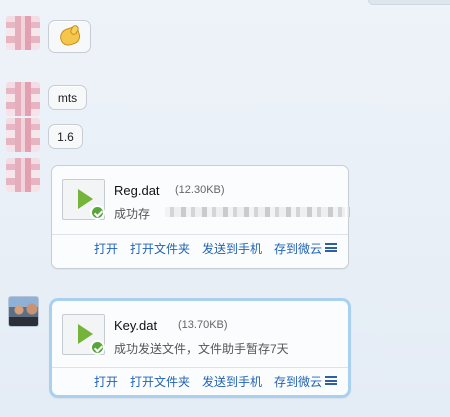 This screenshot has height=417, width=450. I want to click on file-name: Reg.dat, so click(137, 190).